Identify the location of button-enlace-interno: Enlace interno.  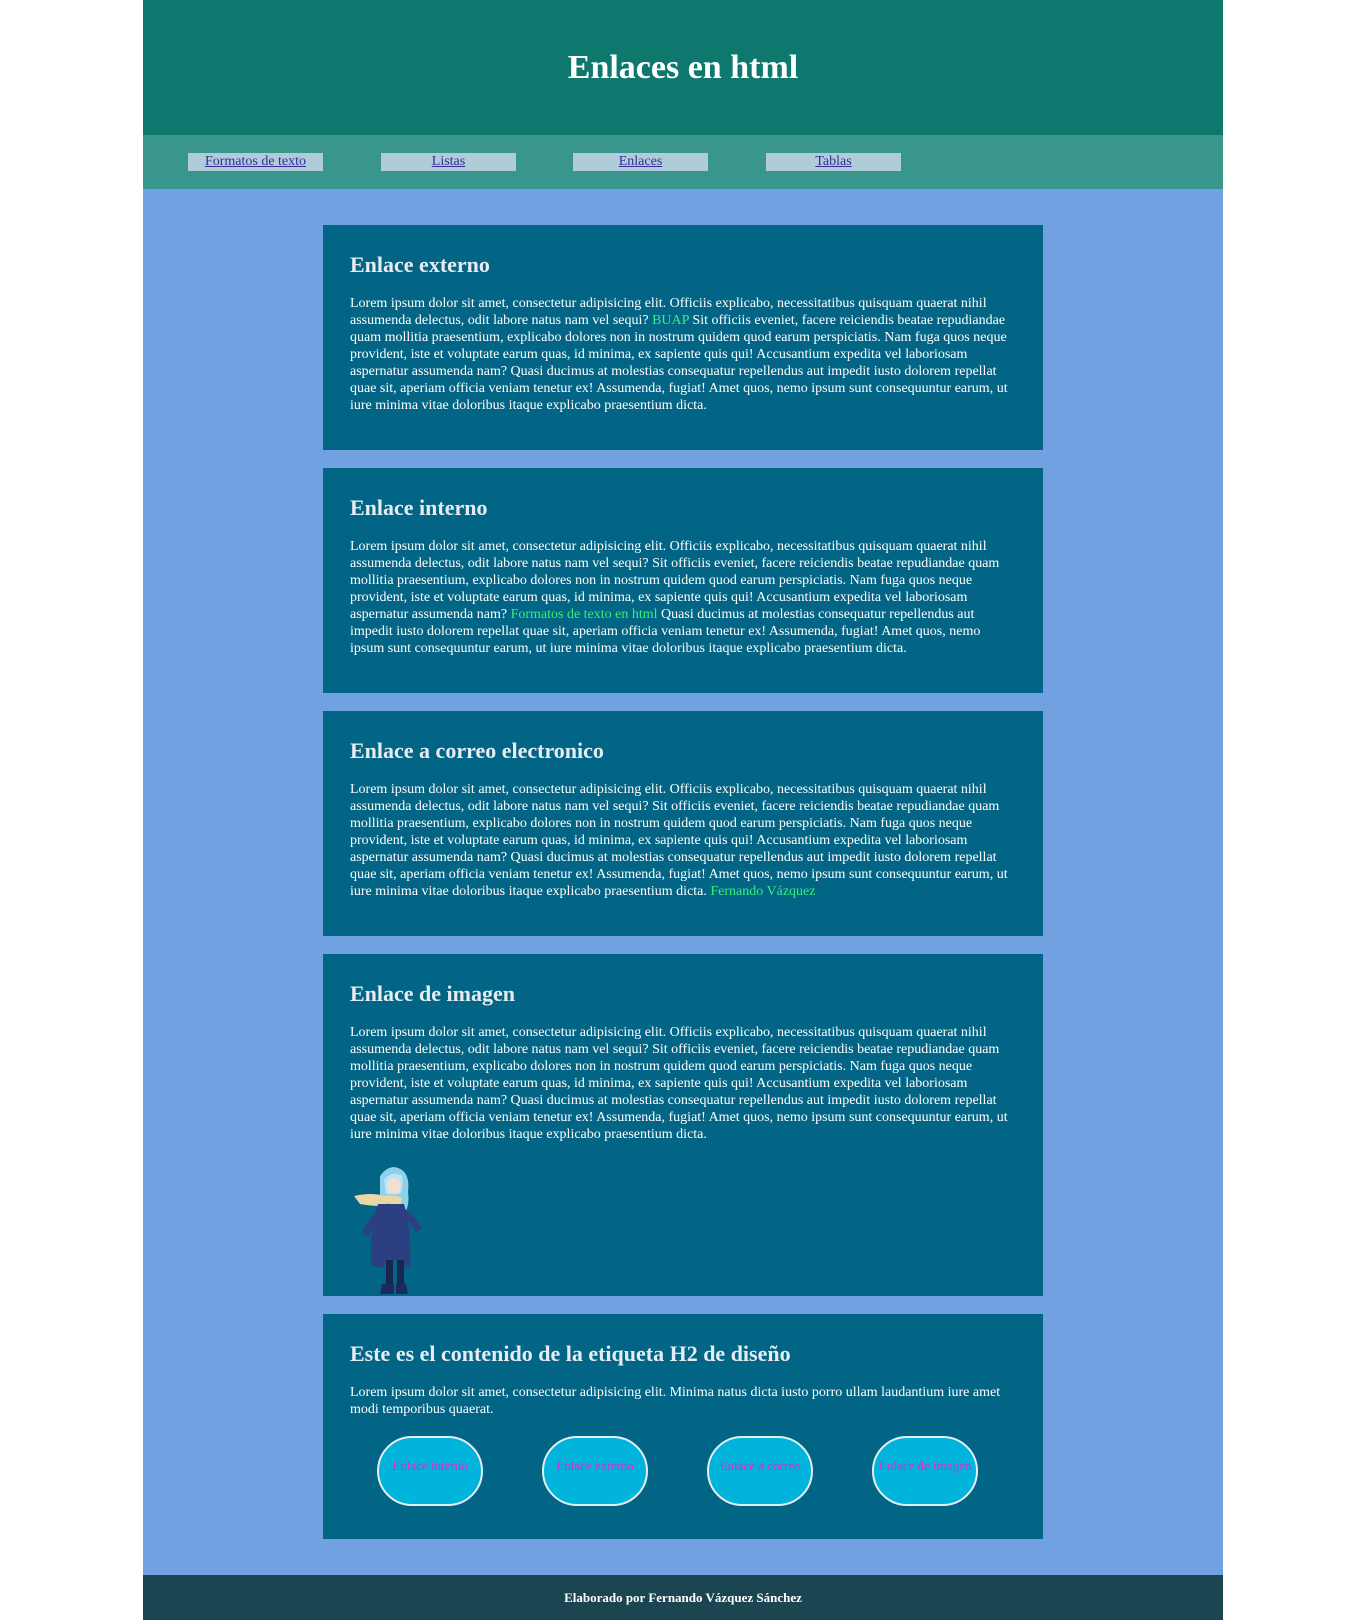
(430, 1471).